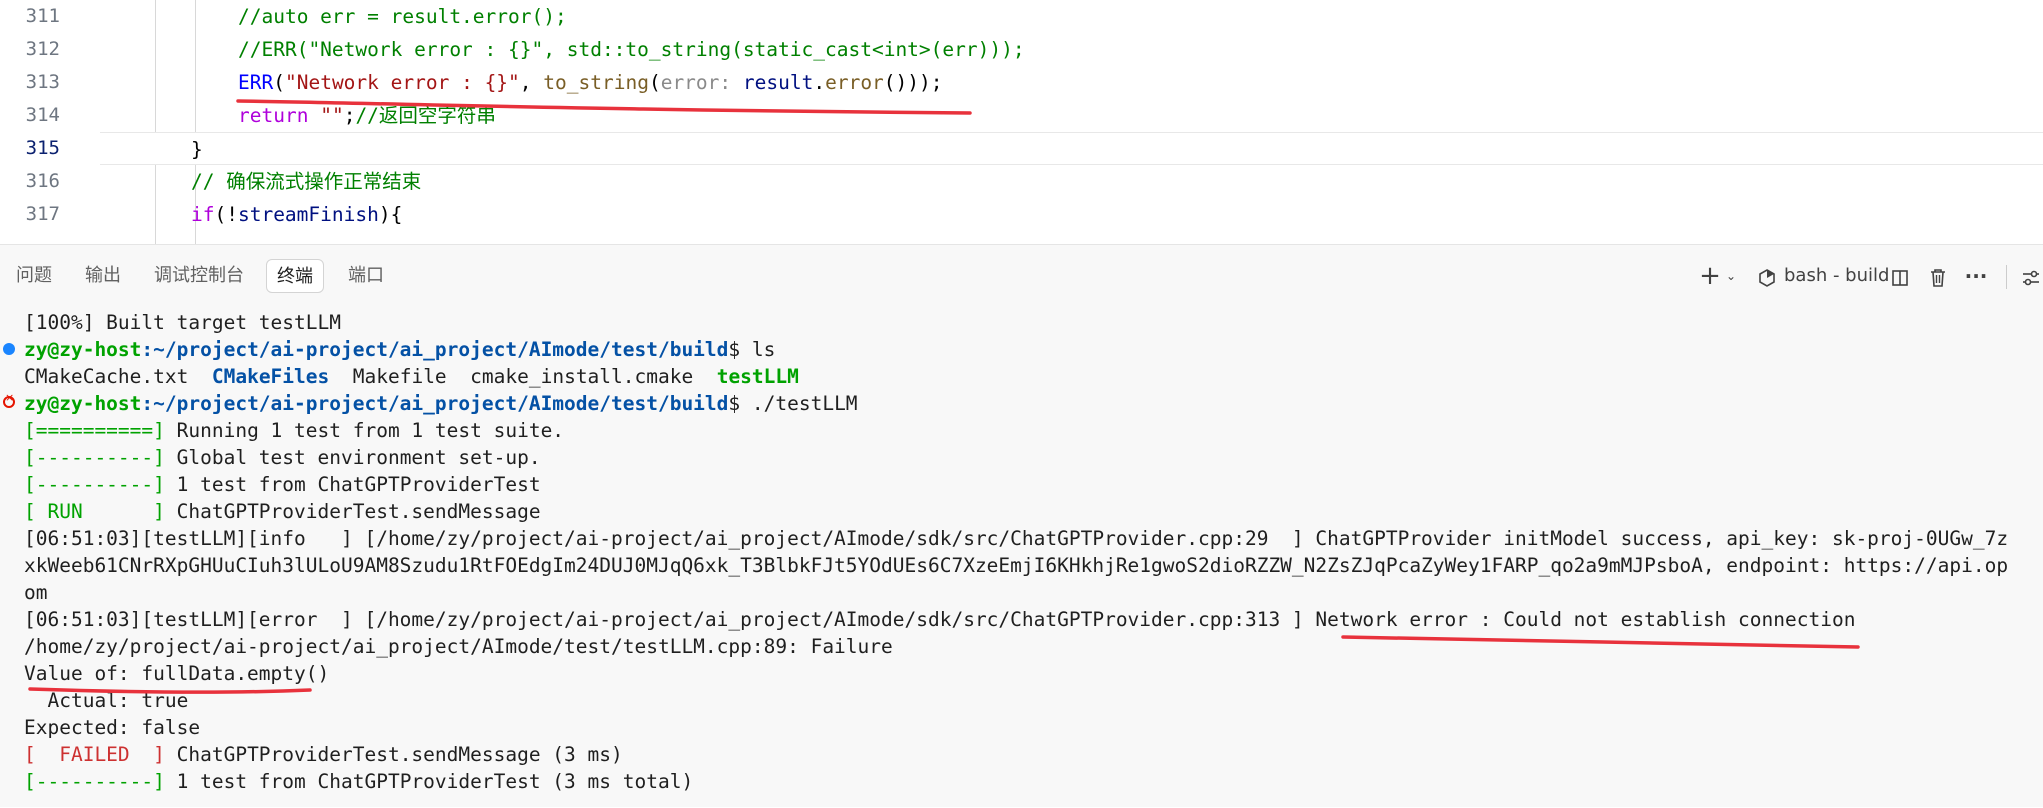 This screenshot has width=2043, height=808. I want to click on code-token: return, so click(273, 115).